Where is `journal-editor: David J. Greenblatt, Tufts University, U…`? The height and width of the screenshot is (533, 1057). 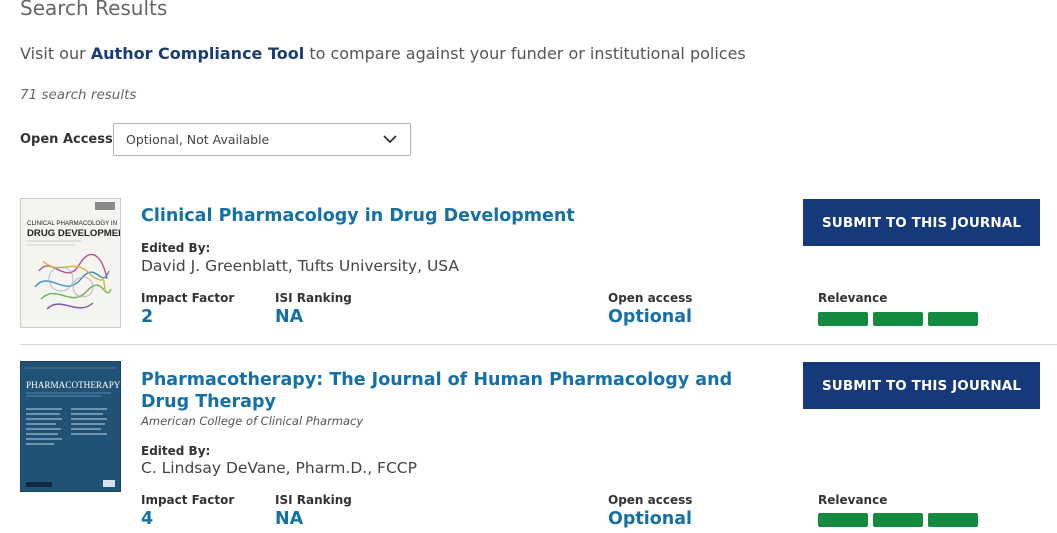 journal-editor: David J. Greenblatt, Tufts University, U… is located at coordinates (300, 266).